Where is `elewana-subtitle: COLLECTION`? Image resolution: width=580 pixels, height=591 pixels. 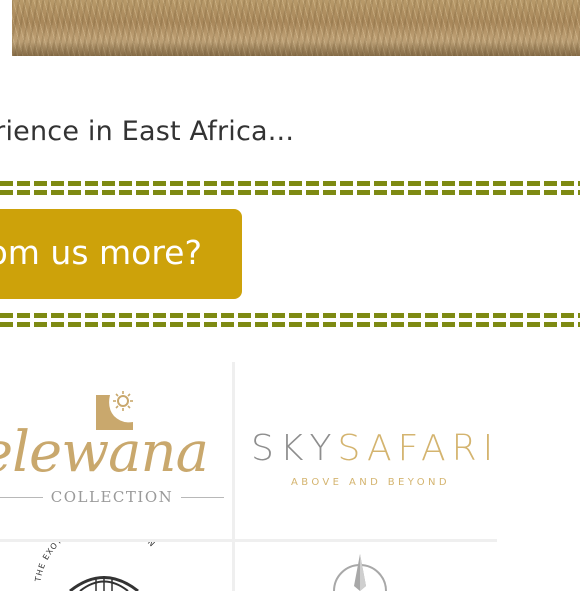 elewana-subtitle: COLLECTION is located at coordinates (112, 497).